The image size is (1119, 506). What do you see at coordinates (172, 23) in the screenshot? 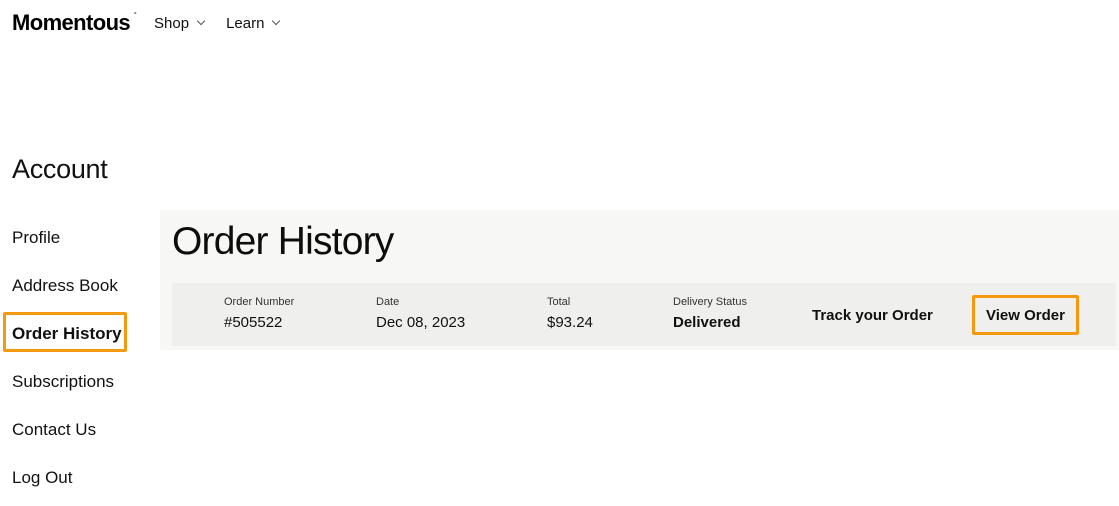
I see `nav-item-label: Shop` at bounding box center [172, 23].